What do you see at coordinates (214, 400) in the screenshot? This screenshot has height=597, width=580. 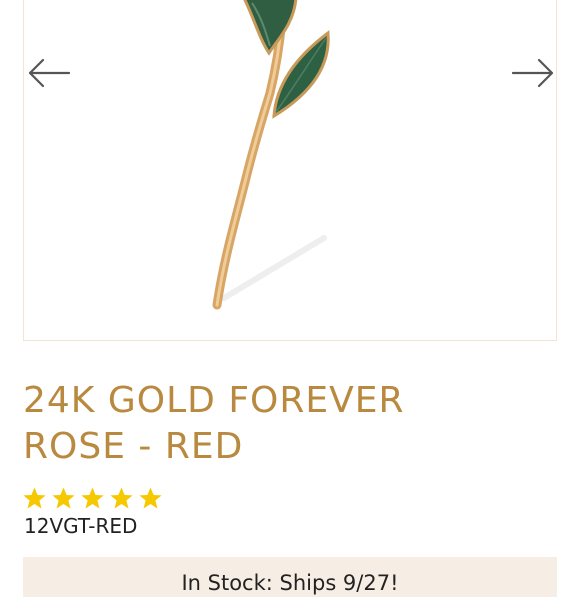 I see `product-title-line1: 24K GOLD FOREVER` at bounding box center [214, 400].